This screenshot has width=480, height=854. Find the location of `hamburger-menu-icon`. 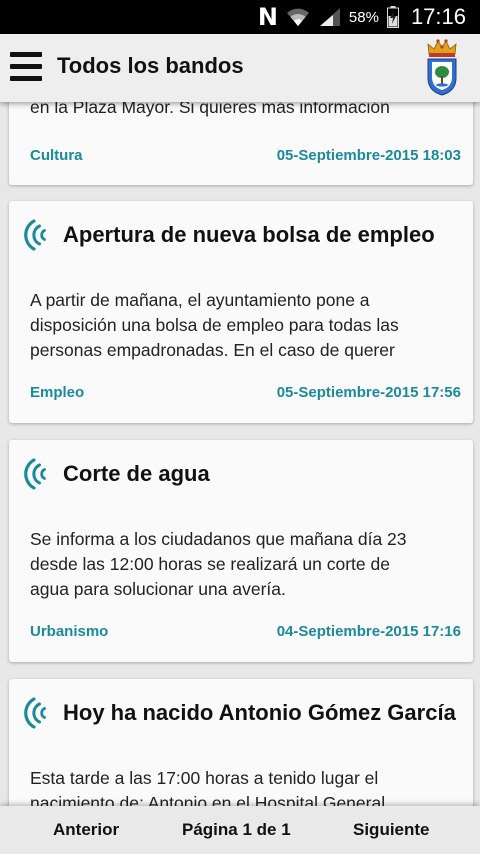

hamburger-menu-icon is located at coordinates (26, 67).